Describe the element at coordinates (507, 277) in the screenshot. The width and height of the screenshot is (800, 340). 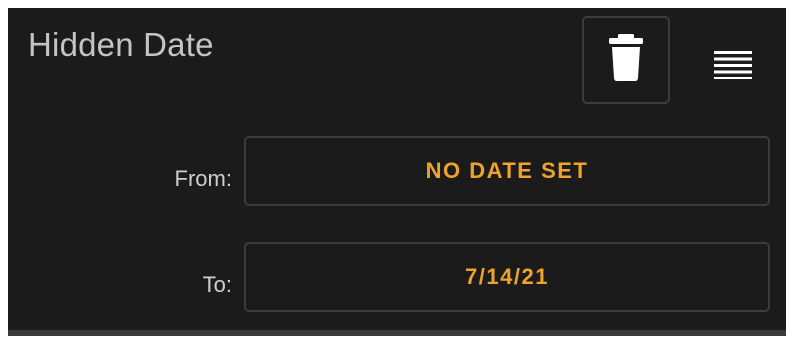
I see `to-date-button: 7/14/21` at that location.